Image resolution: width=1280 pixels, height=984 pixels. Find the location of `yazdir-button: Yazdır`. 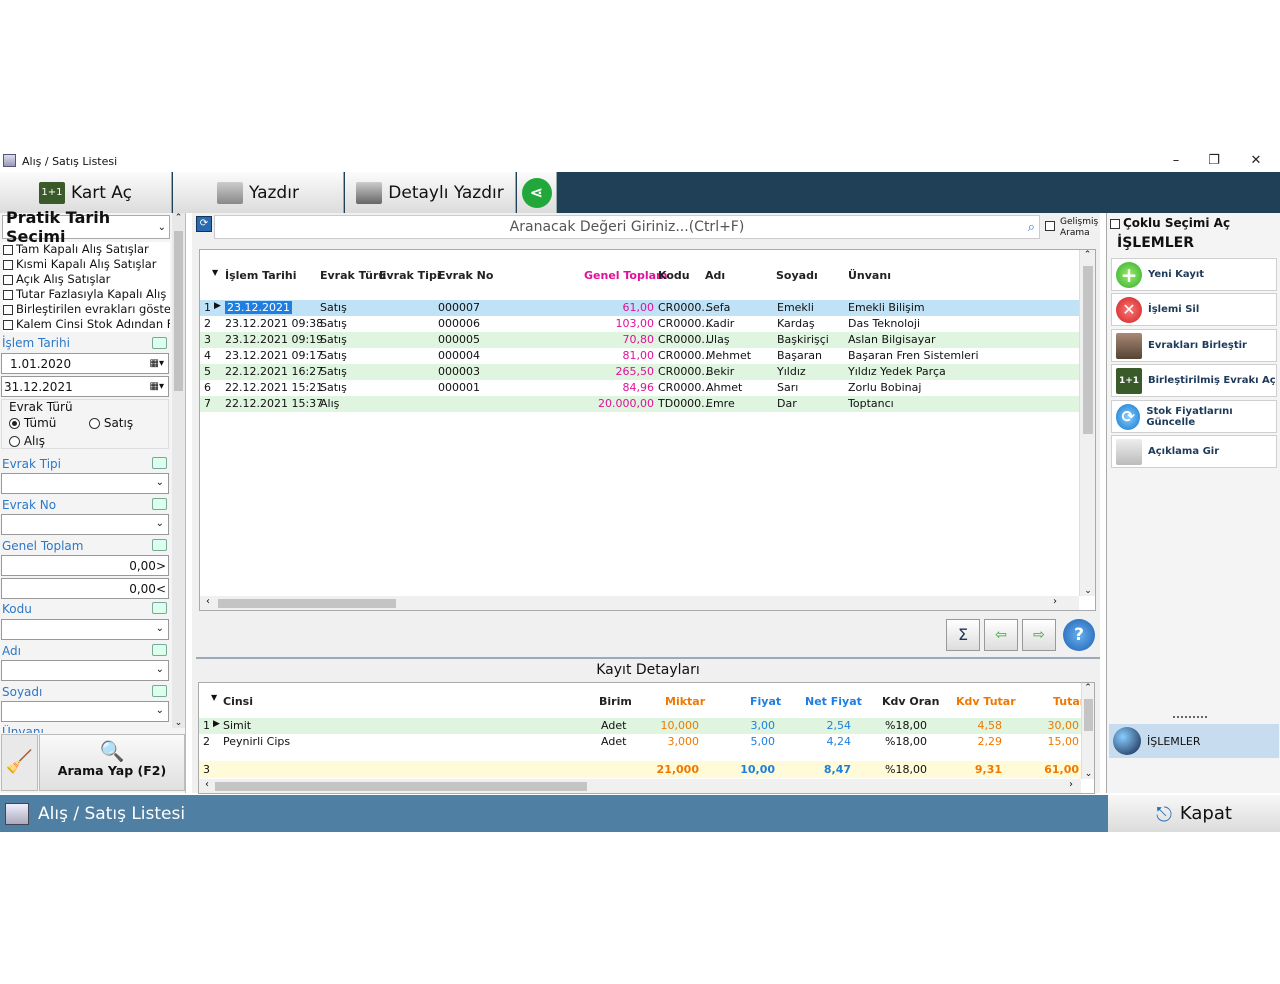

yazdir-button: Yazdır is located at coordinates (258, 192).